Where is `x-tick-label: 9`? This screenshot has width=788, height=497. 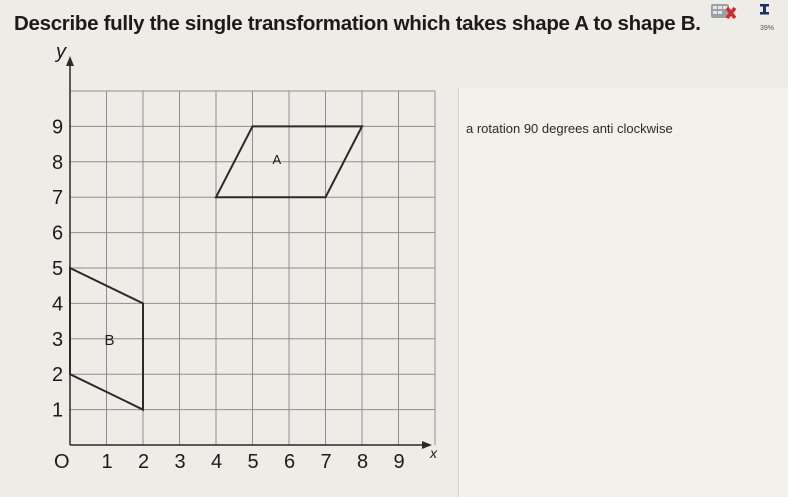
x-tick-label: 9 is located at coordinates (399, 462).